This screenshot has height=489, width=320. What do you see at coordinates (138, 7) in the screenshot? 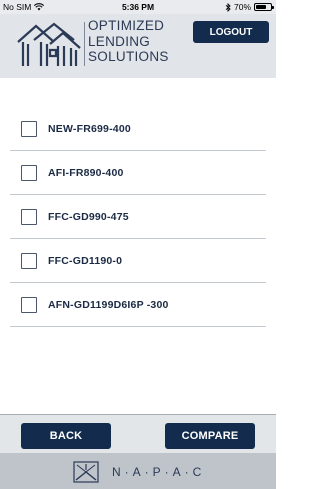
I see `status-bar: No SIM 5:36 PM 70%` at bounding box center [138, 7].